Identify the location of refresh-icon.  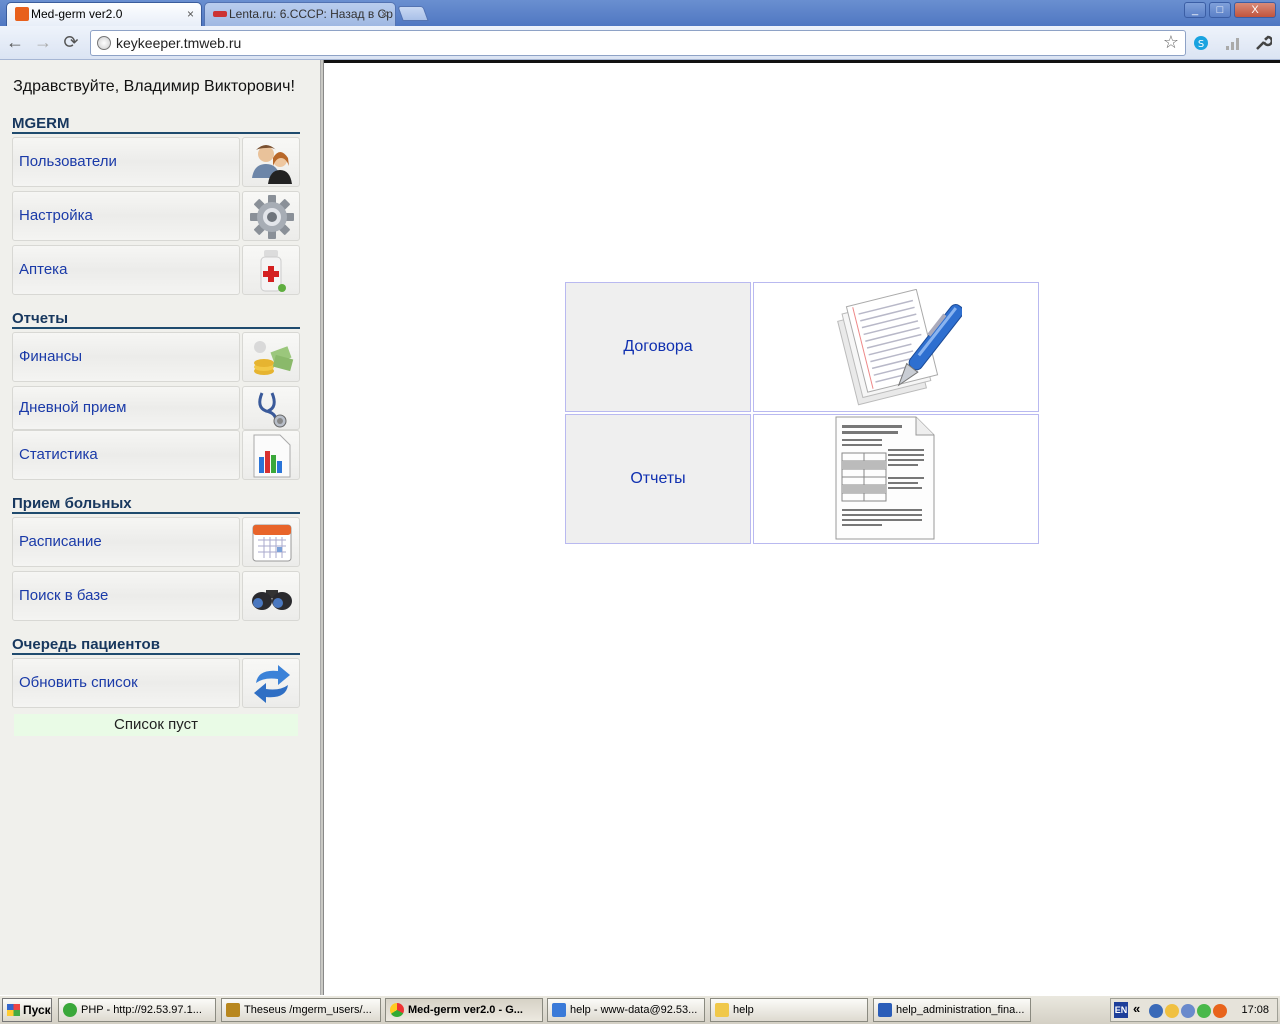
(272, 684).